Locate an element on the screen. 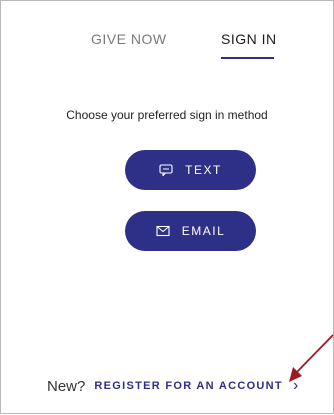 The height and width of the screenshot is (415, 334). email-sign-in-button: EMAIL is located at coordinates (190, 231).